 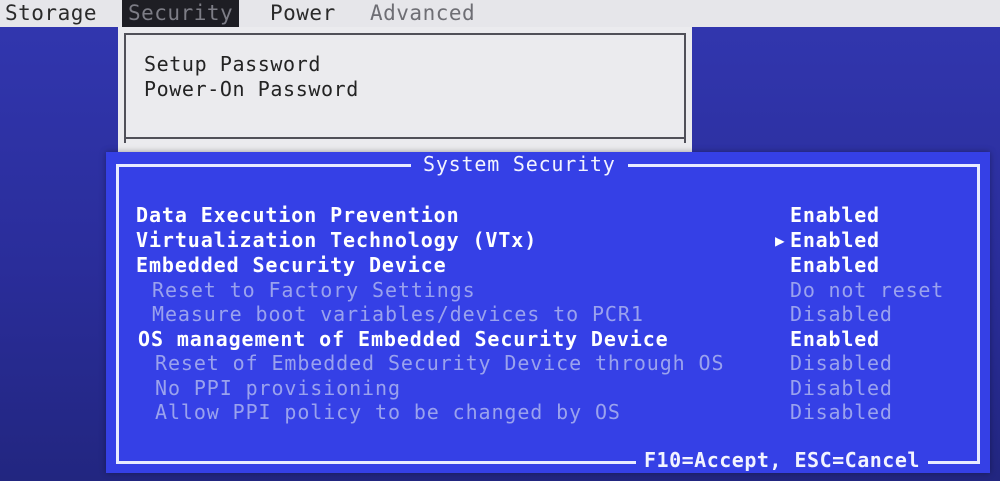 I want to click on dropdown-item-setup-password: Setup Password, so click(x=232, y=64).